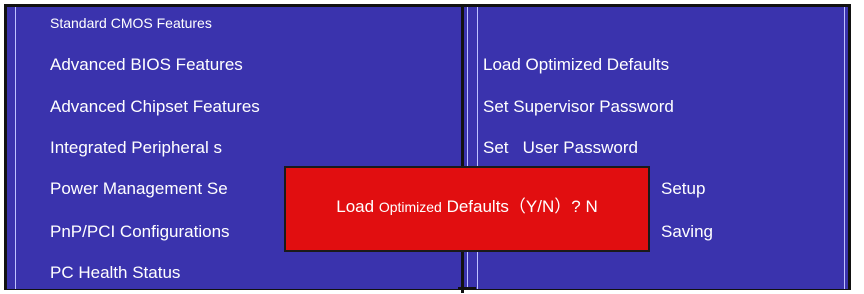 This screenshot has width=864, height=294. I want to click on menu-item-power-management: Power Management Se, so click(139, 189).